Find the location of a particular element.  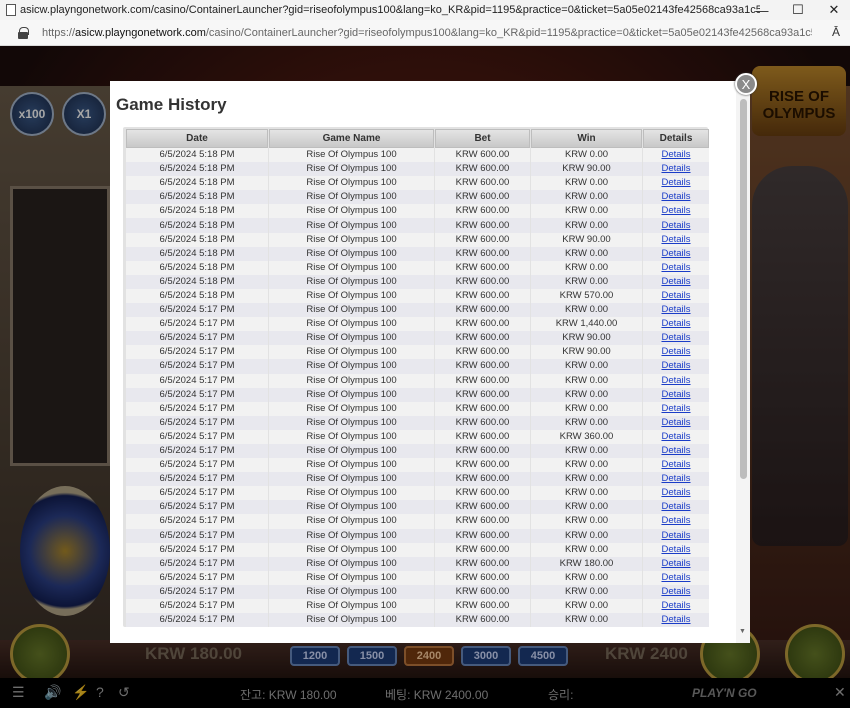

minimize-icon: — is located at coordinates (762, 10).